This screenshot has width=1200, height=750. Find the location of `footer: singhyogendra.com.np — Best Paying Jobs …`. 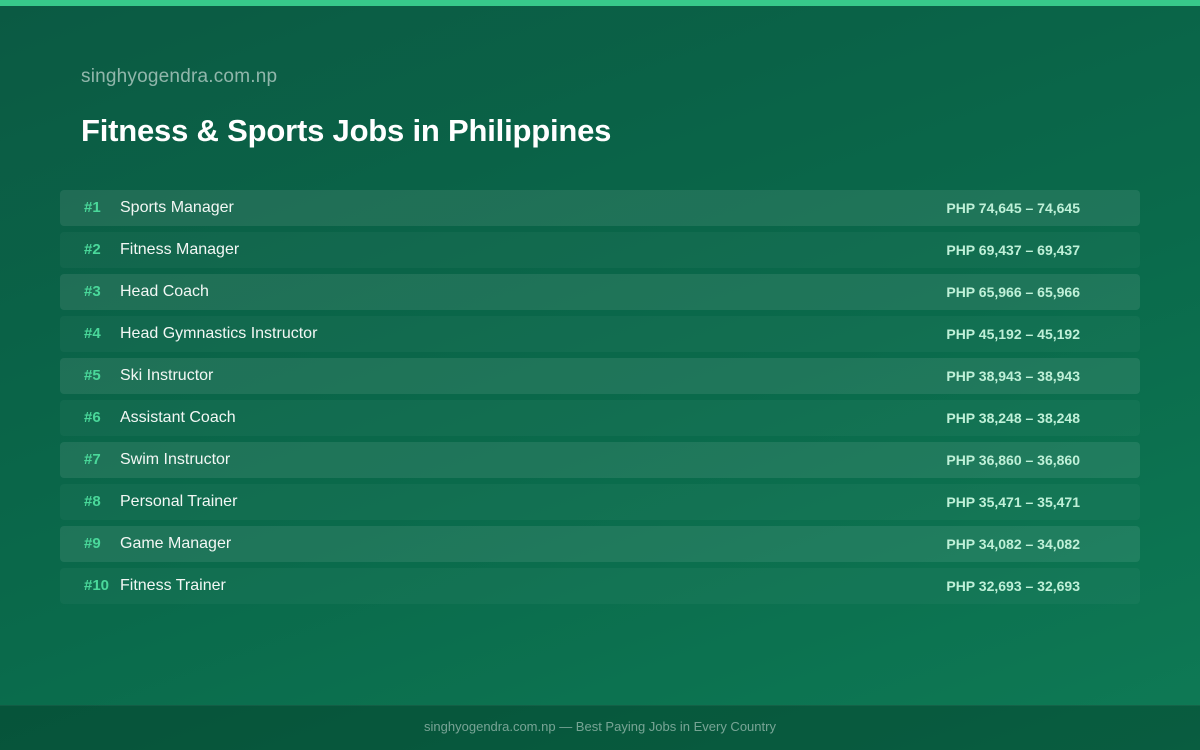

footer: singhyogendra.com.np — Best Paying Jobs … is located at coordinates (600, 727).